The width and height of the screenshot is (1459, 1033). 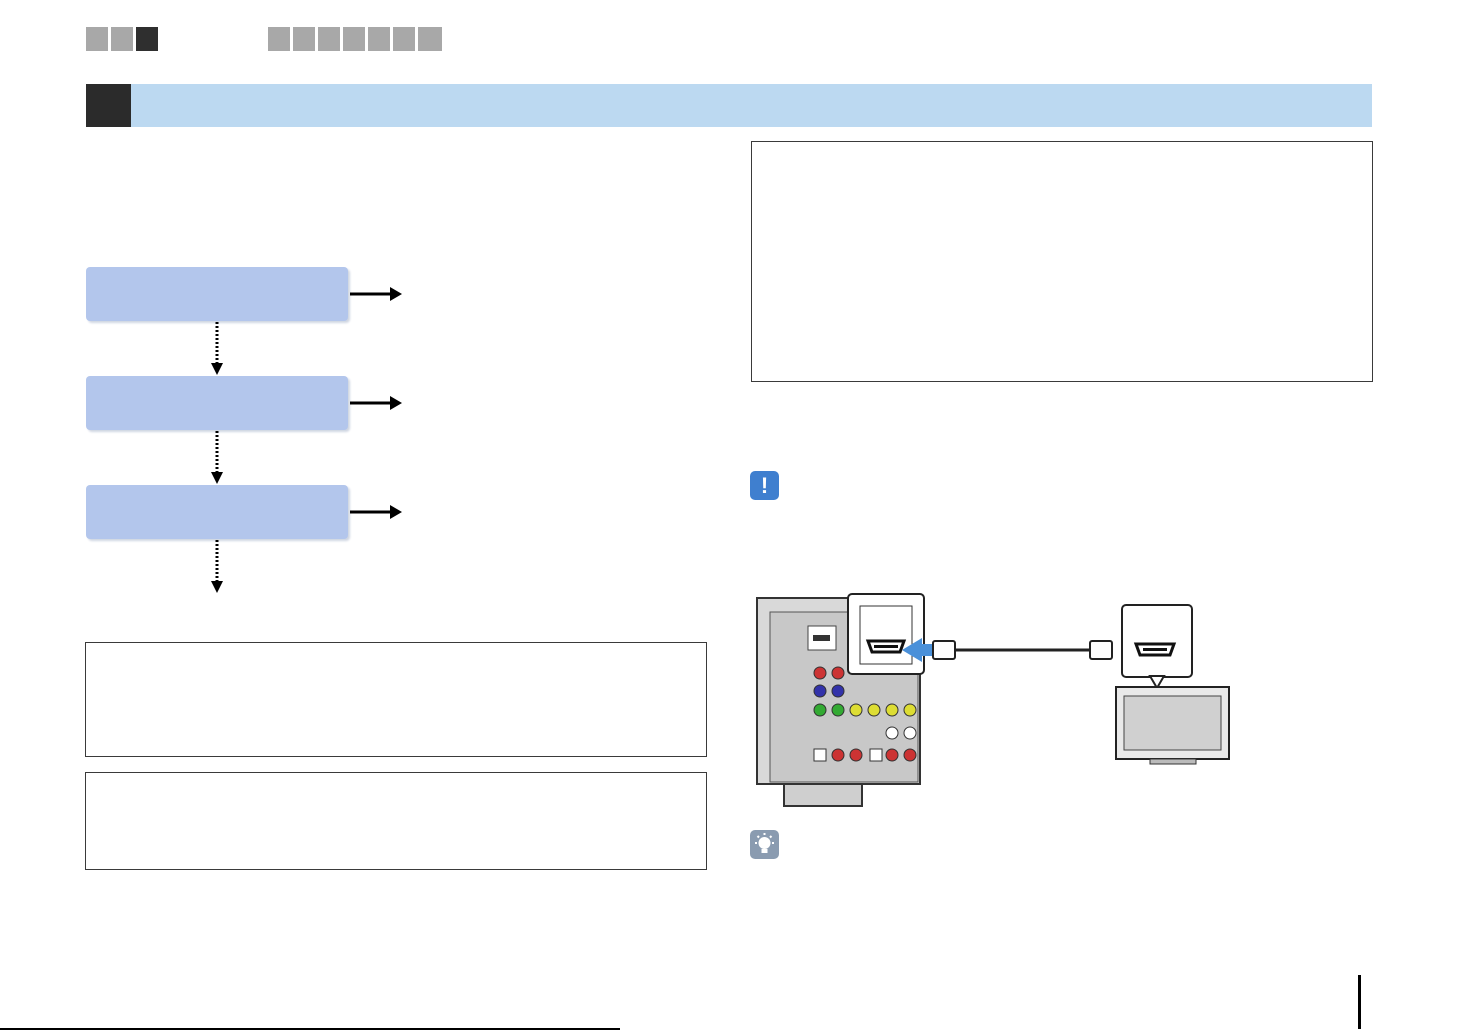 I want to click on info-box, so click(x=1062, y=261).